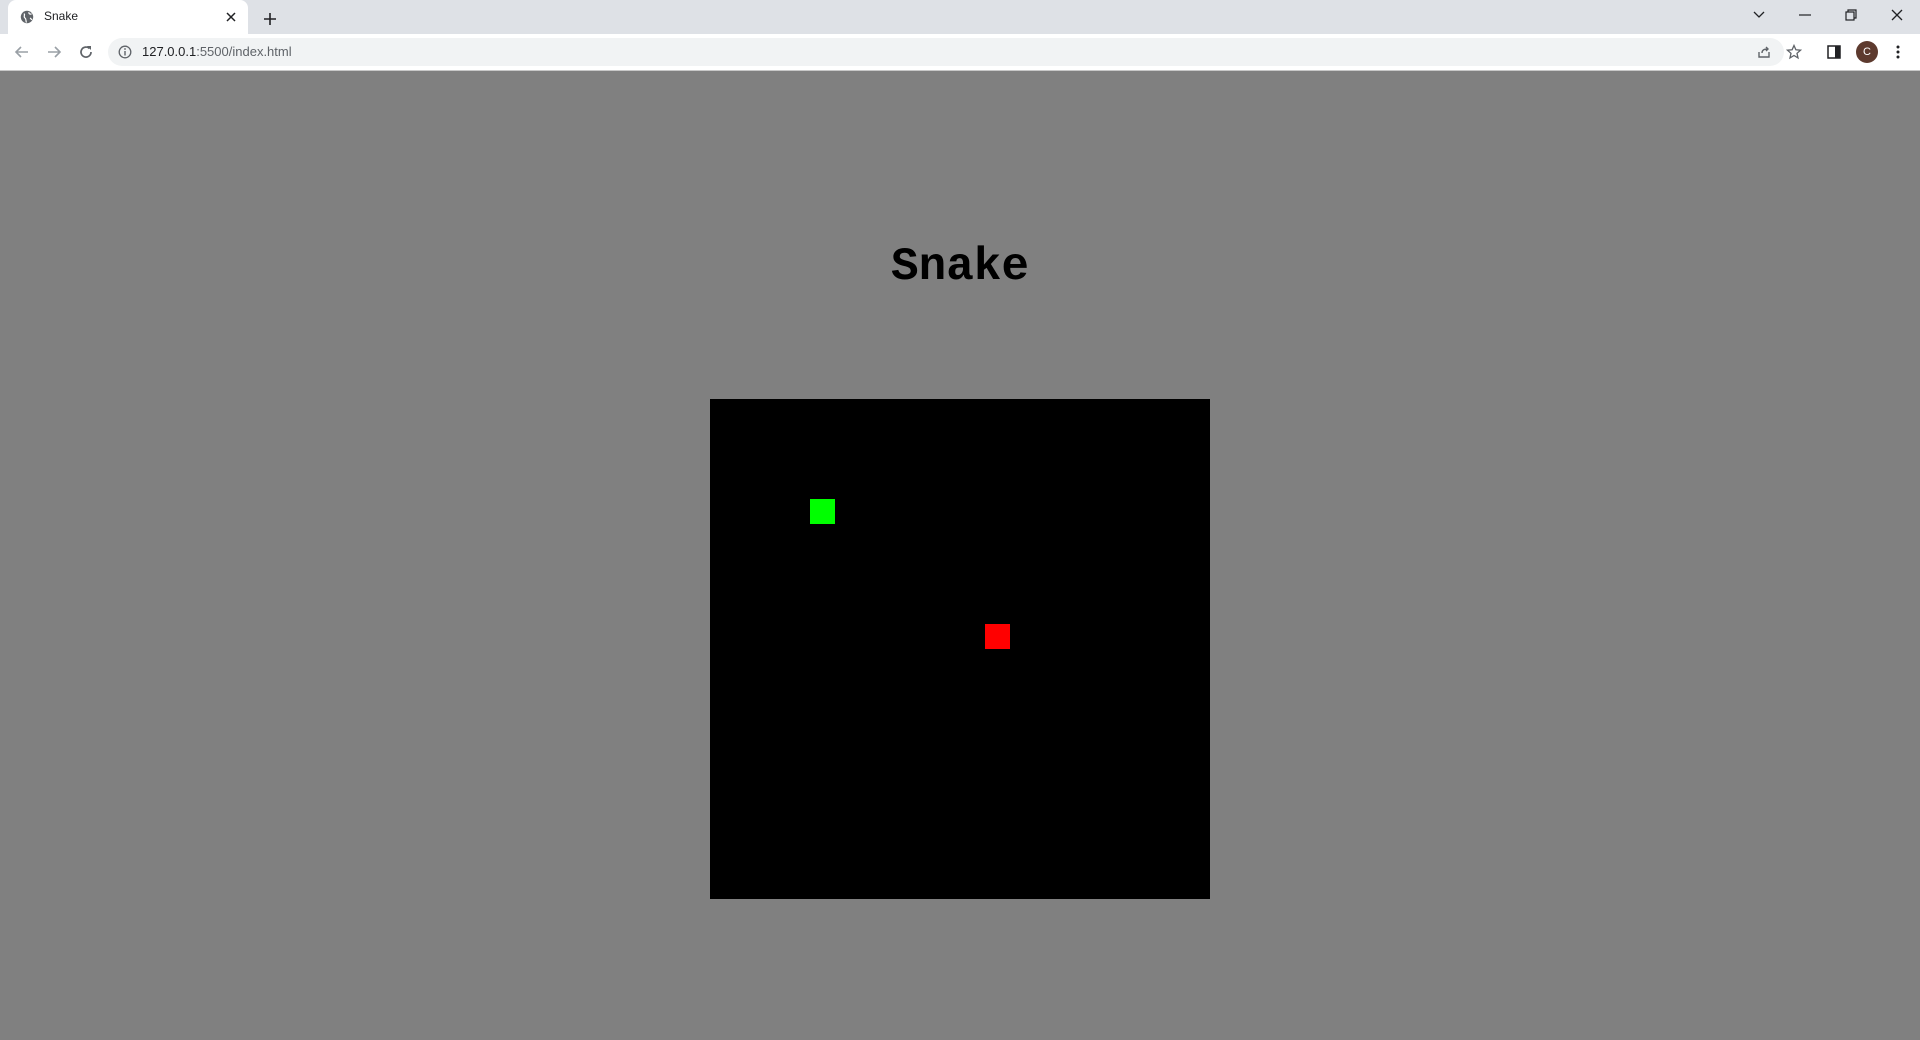 The image size is (1920, 1040). Describe the element at coordinates (61, 16) in the screenshot. I see `tab-title: Snake` at that location.